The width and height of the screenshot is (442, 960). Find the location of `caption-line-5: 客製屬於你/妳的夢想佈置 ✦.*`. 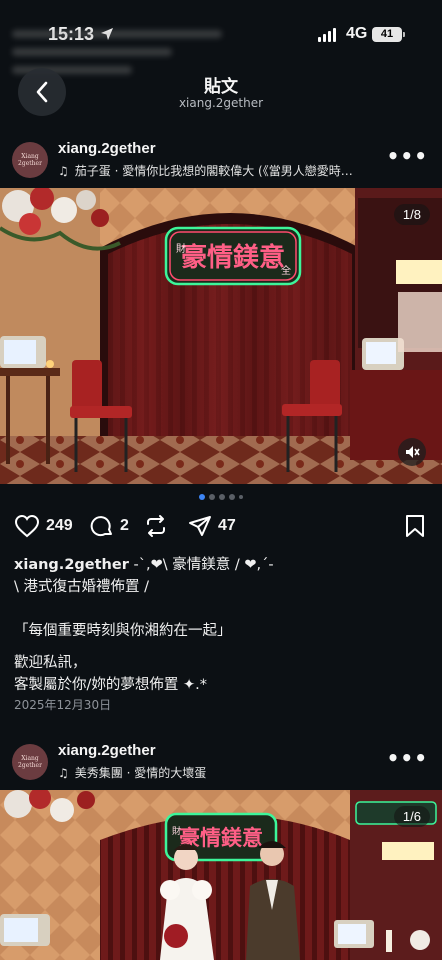

caption-line-5: 客製屬於你/妳的夢想佈置 ✦.* is located at coordinates (111, 685).